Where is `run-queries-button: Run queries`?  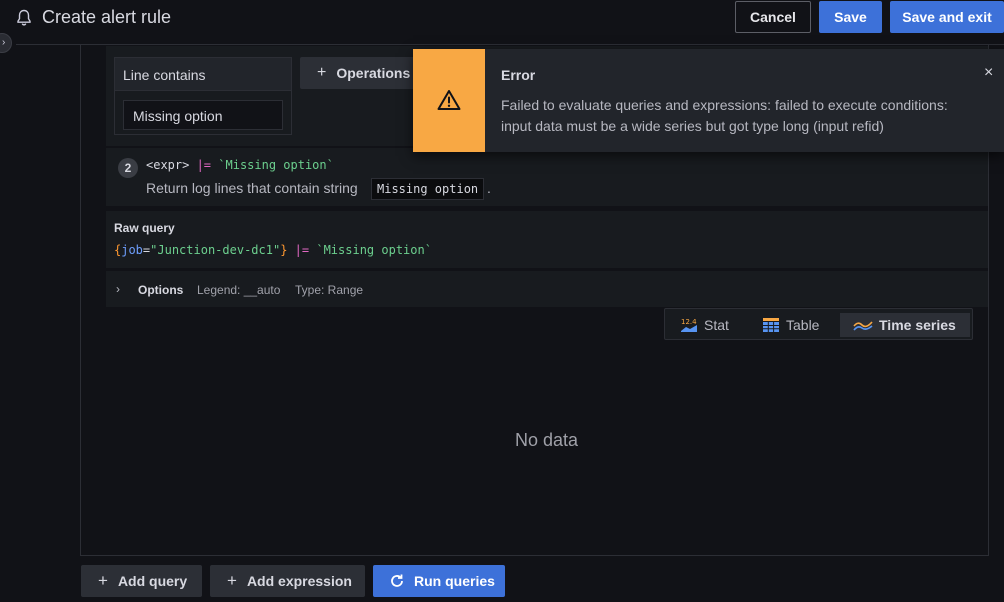
run-queries-button: Run queries is located at coordinates (439, 581).